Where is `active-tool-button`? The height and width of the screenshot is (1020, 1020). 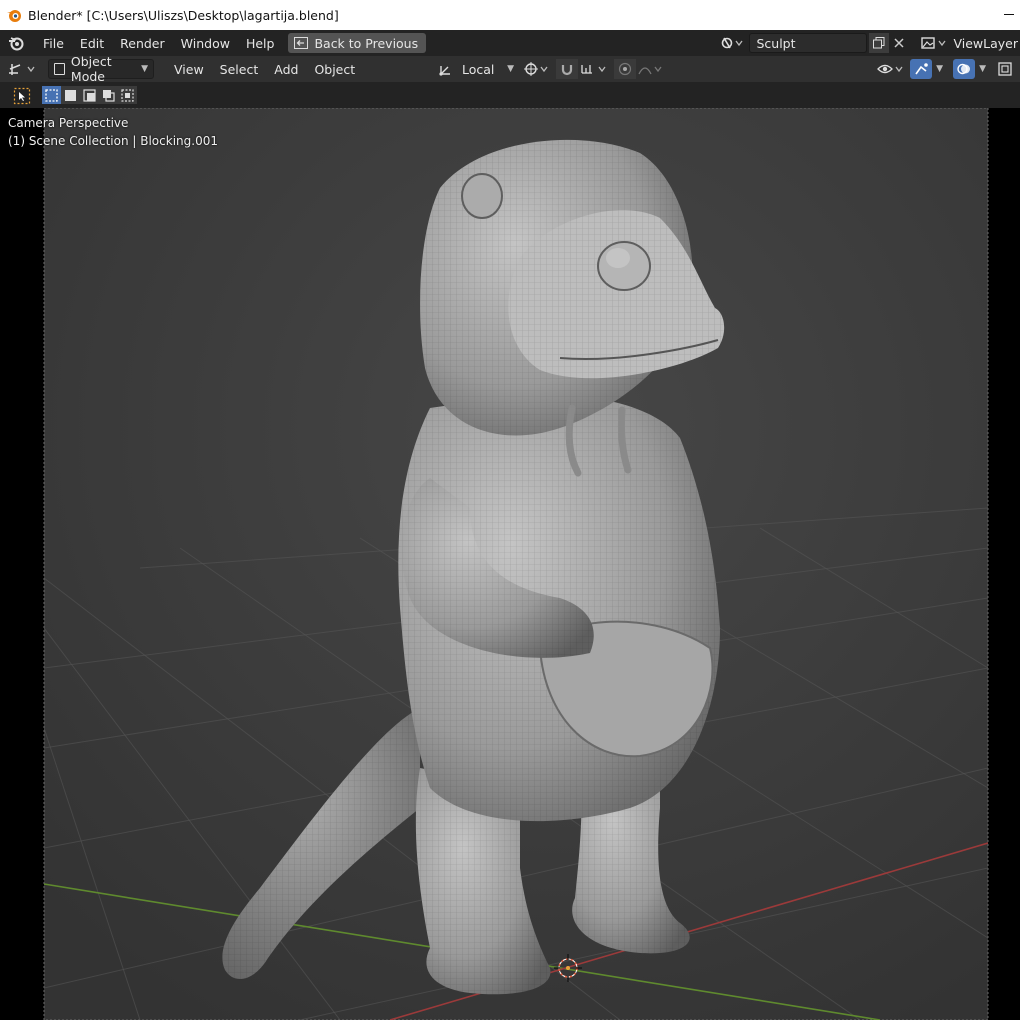
active-tool-button is located at coordinates (22, 96).